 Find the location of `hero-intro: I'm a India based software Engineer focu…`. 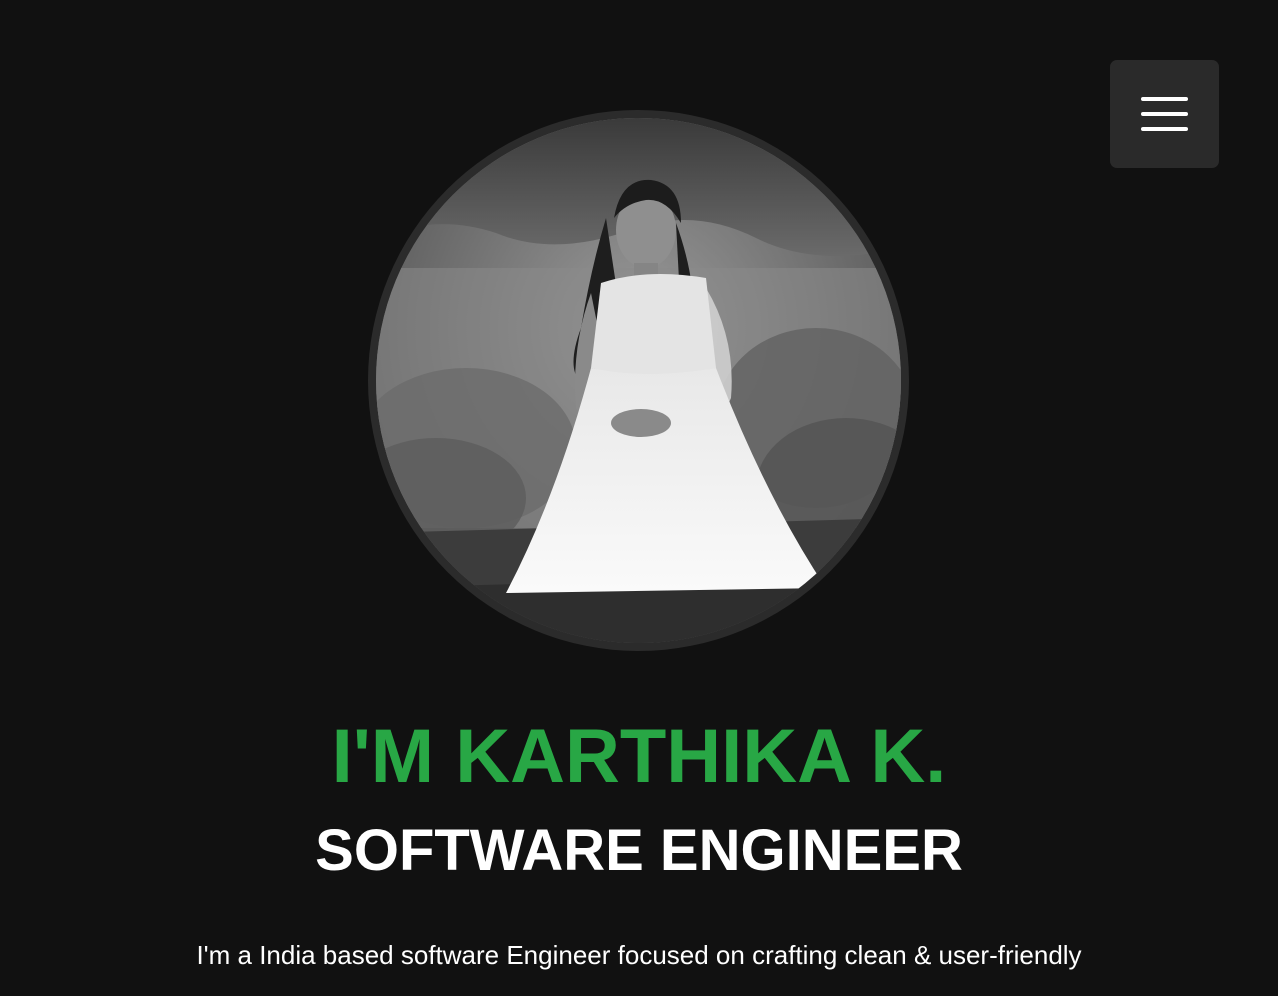

hero-intro: I'm a India based software Engineer focu… is located at coordinates (639, 955).